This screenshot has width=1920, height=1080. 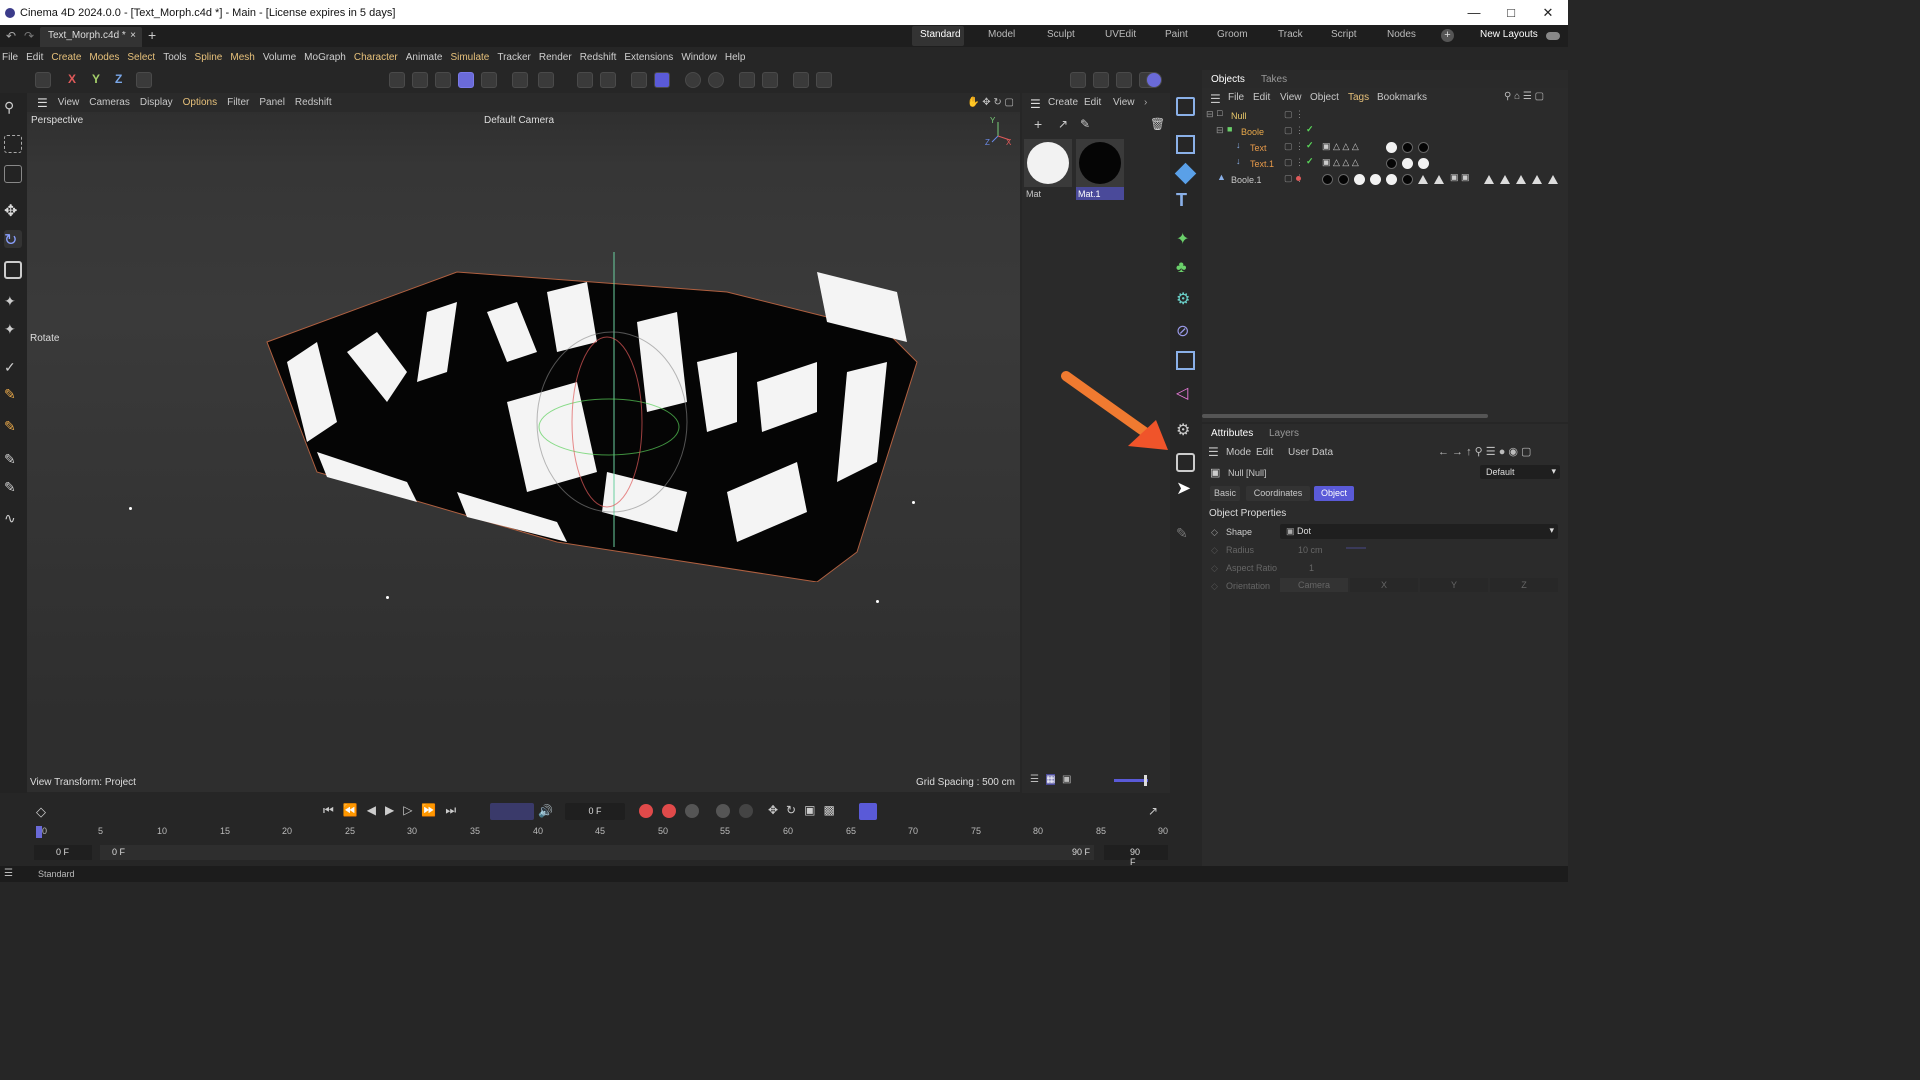 What do you see at coordinates (1061, 34) in the screenshot?
I see `layout-sculpt: Sculpt` at bounding box center [1061, 34].